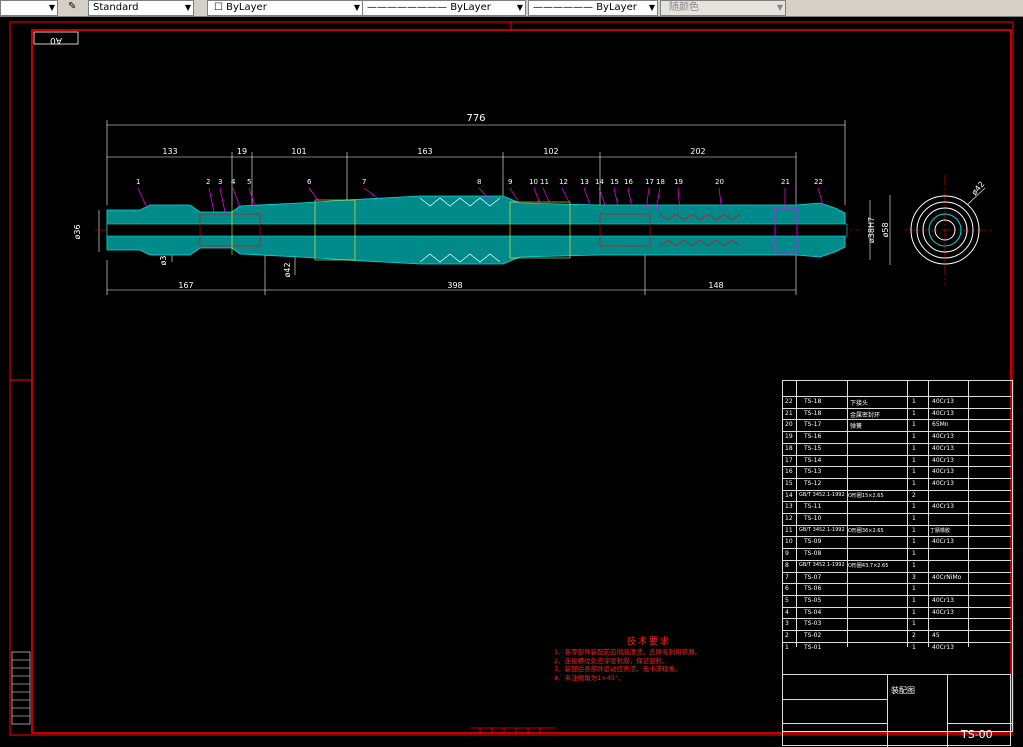 This screenshot has height=747, width=1023. I want to click on dim-top-1: 133, so click(169, 151).